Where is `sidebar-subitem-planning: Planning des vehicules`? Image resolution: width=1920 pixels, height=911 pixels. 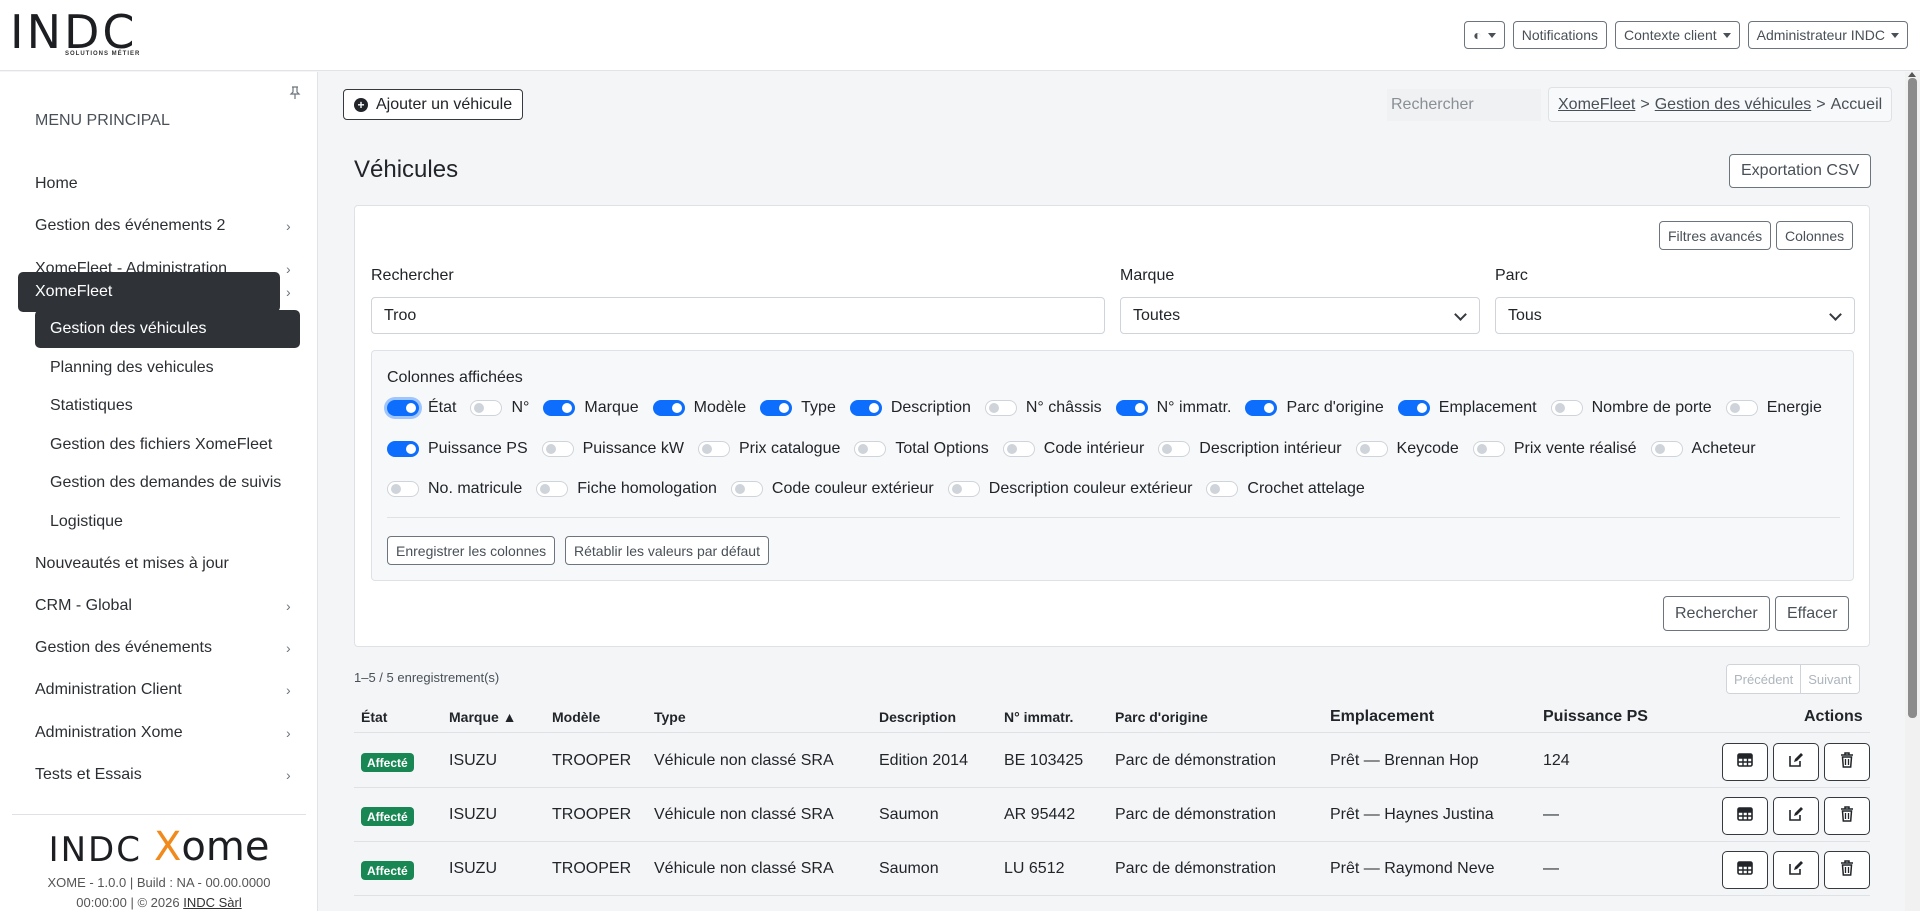 sidebar-subitem-planning: Planning des vehicules is located at coordinates (167, 368).